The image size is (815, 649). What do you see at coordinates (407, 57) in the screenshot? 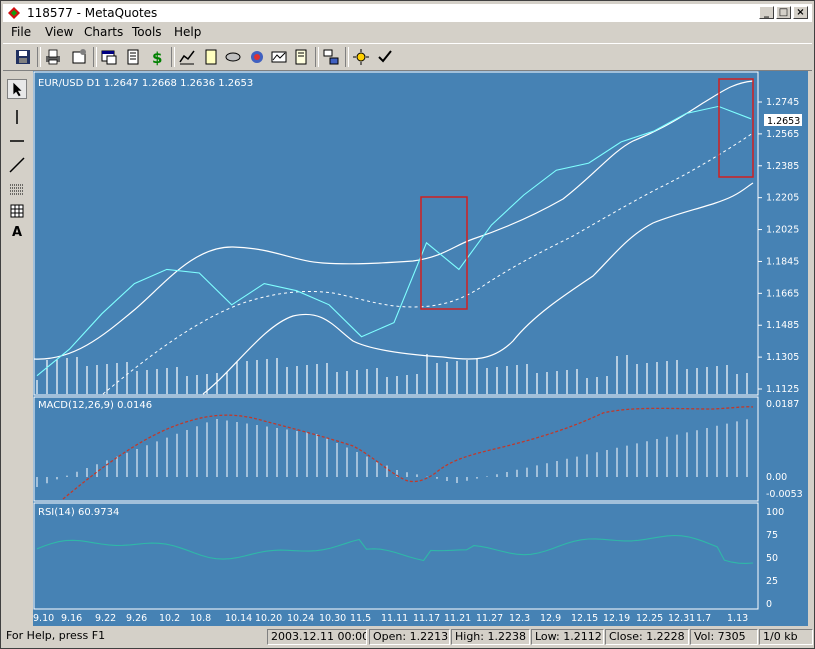
I see `toolbar: $` at bounding box center [407, 57].